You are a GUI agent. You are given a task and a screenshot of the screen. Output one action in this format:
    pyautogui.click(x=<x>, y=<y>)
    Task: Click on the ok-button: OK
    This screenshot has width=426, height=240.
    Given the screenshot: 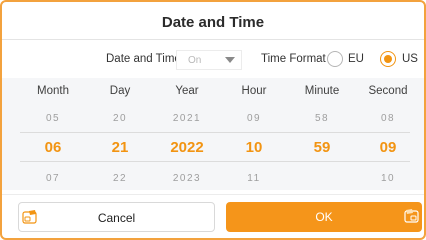 What is the action you would take?
    pyautogui.click(x=324, y=217)
    